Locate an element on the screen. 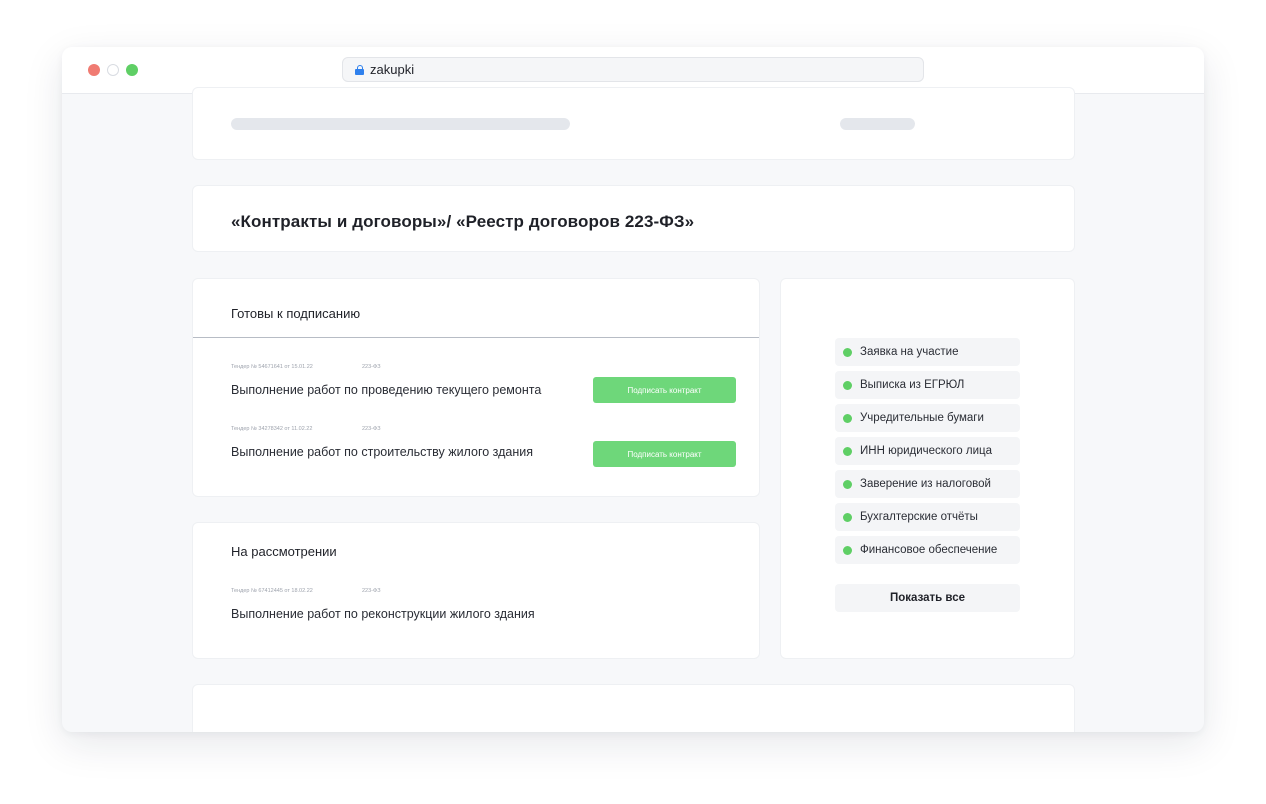 This screenshot has width=1266, height=804. document-item: ИНН юридического лица is located at coordinates (927, 451).